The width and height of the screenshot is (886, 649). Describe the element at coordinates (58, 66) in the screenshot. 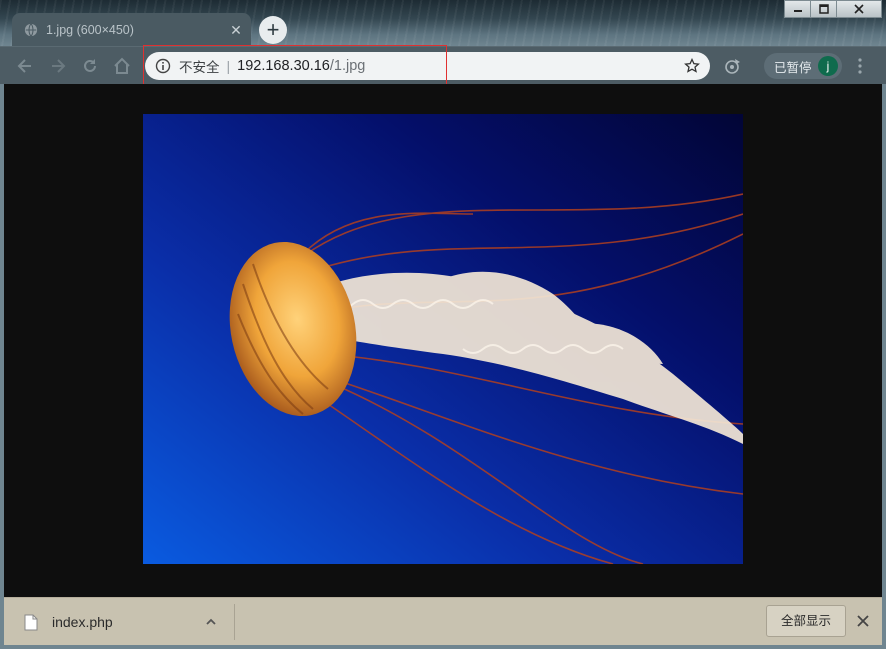

I see `forward-arrow-icon` at that location.